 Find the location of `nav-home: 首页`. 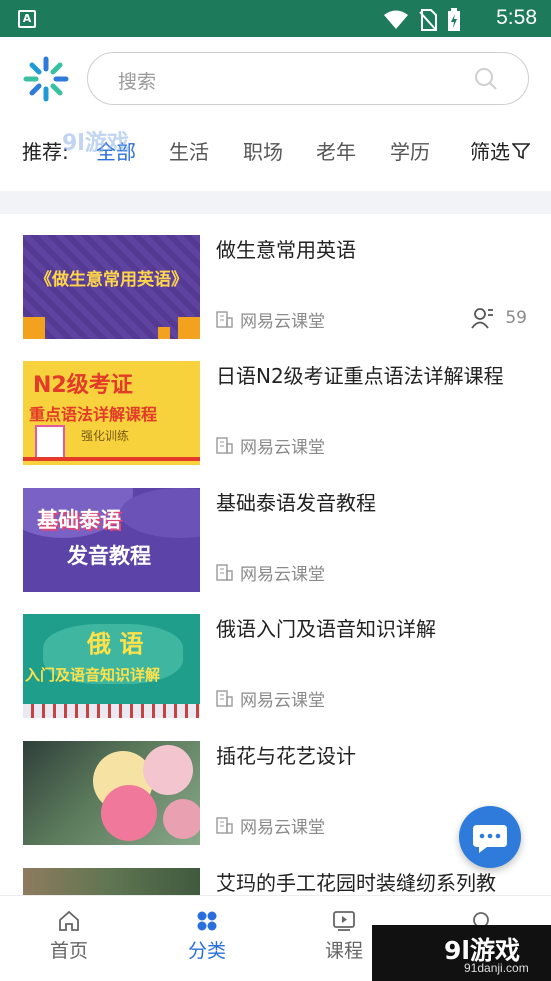

nav-home: 首页 is located at coordinates (69, 936).